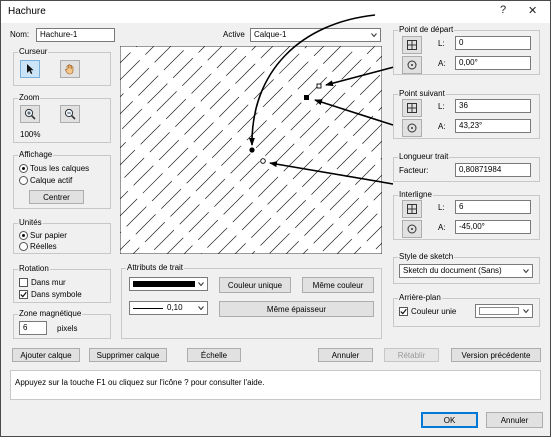 The width and height of the screenshot is (551, 437). What do you see at coordinates (452, 270) in the screenshot?
I see `sketch-style-value: Sketch du document (Sans)` at bounding box center [452, 270].